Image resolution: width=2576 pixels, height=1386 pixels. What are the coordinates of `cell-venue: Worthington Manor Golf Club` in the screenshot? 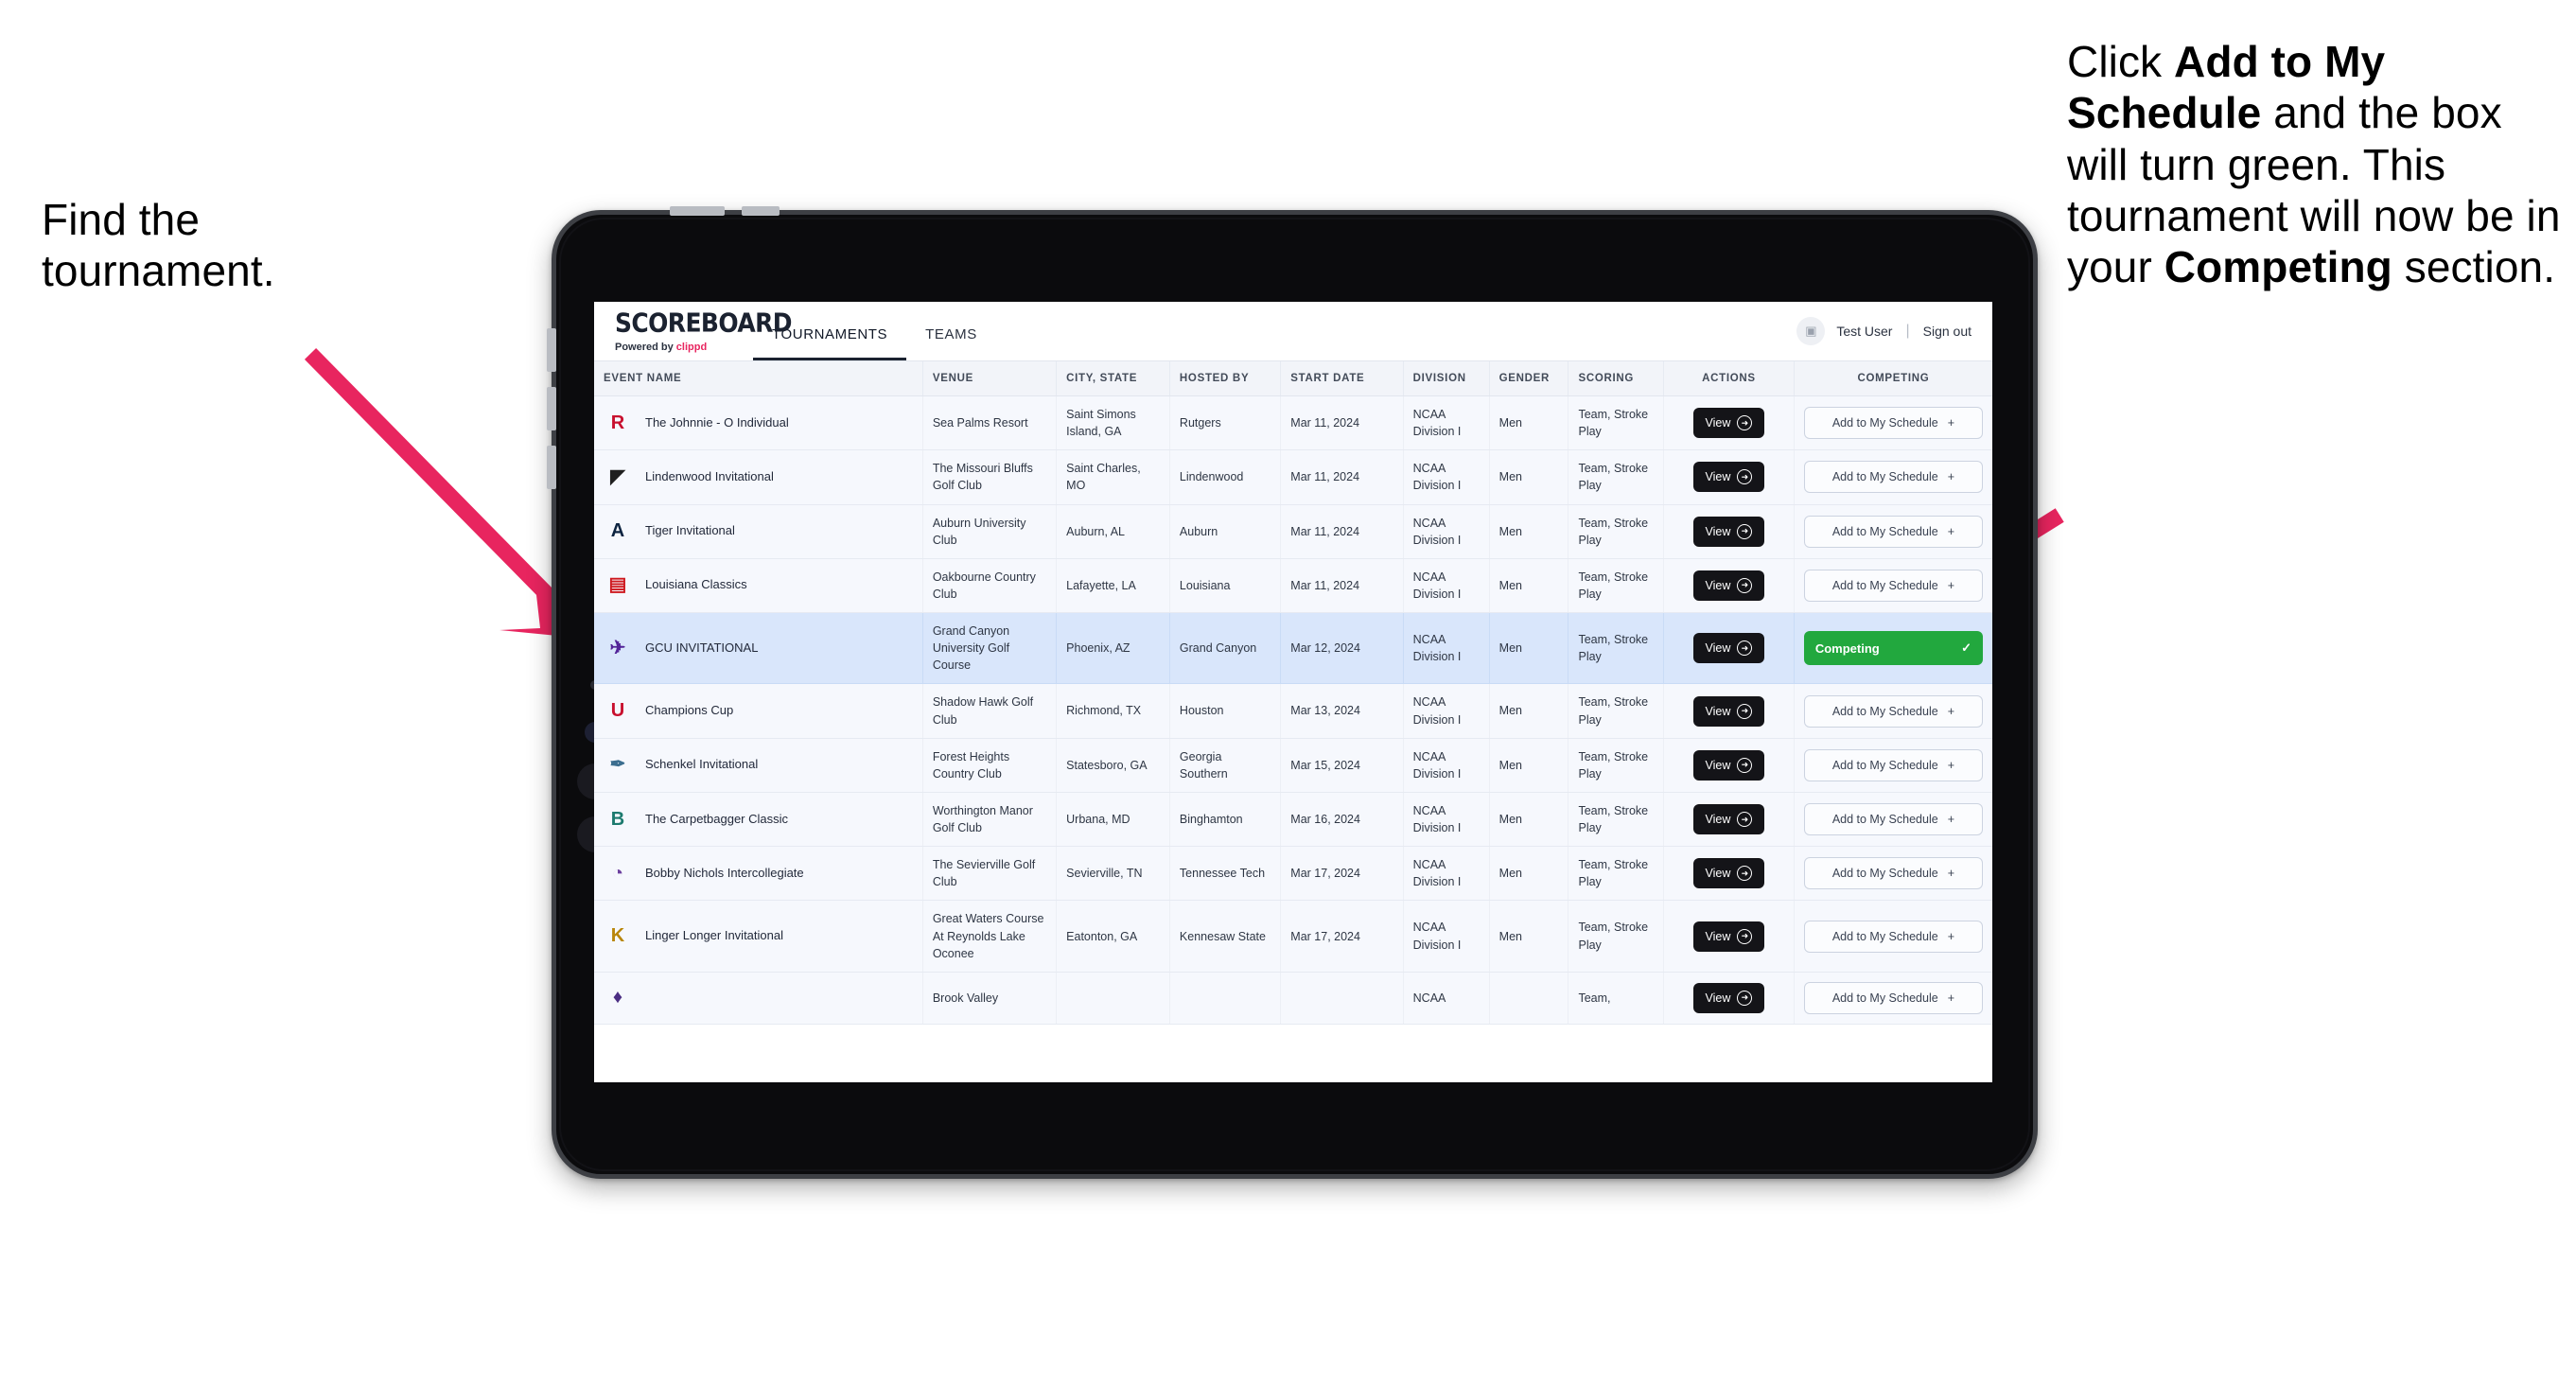 It's located at (990, 820).